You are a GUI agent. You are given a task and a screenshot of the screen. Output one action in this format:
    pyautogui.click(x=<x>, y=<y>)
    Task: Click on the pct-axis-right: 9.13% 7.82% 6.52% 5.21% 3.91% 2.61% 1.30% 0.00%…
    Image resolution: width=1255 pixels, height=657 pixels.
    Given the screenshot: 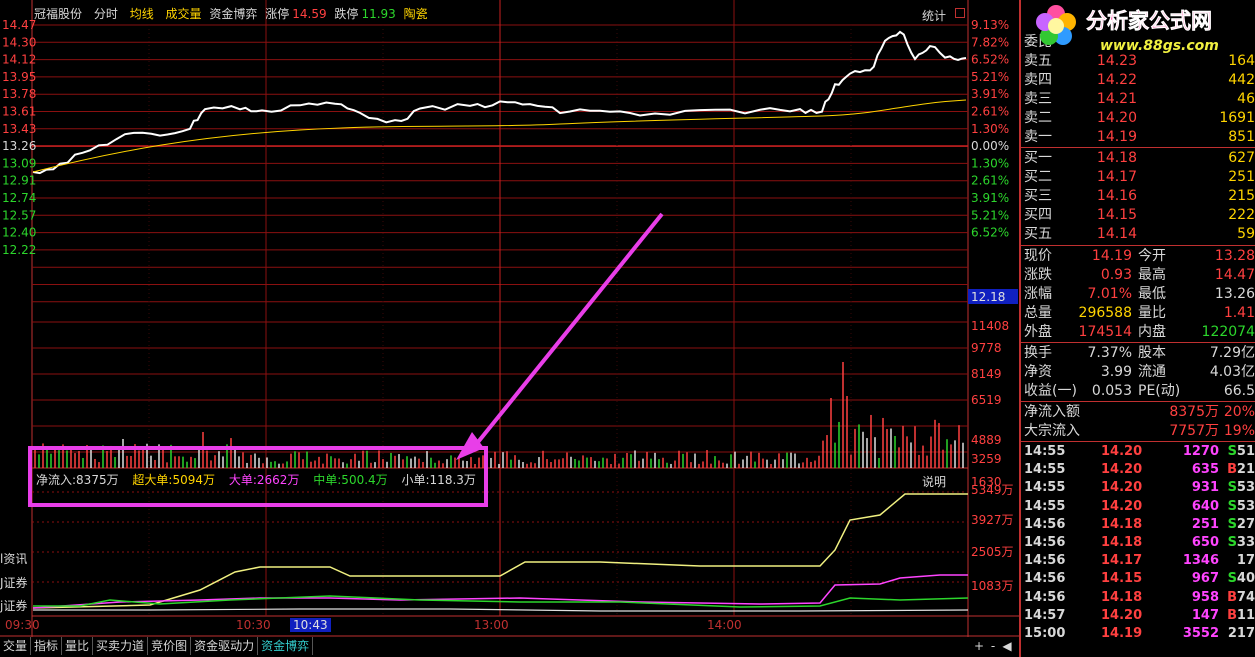 What is the action you would take?
    pyautogui.click(x=990, y=129)
    